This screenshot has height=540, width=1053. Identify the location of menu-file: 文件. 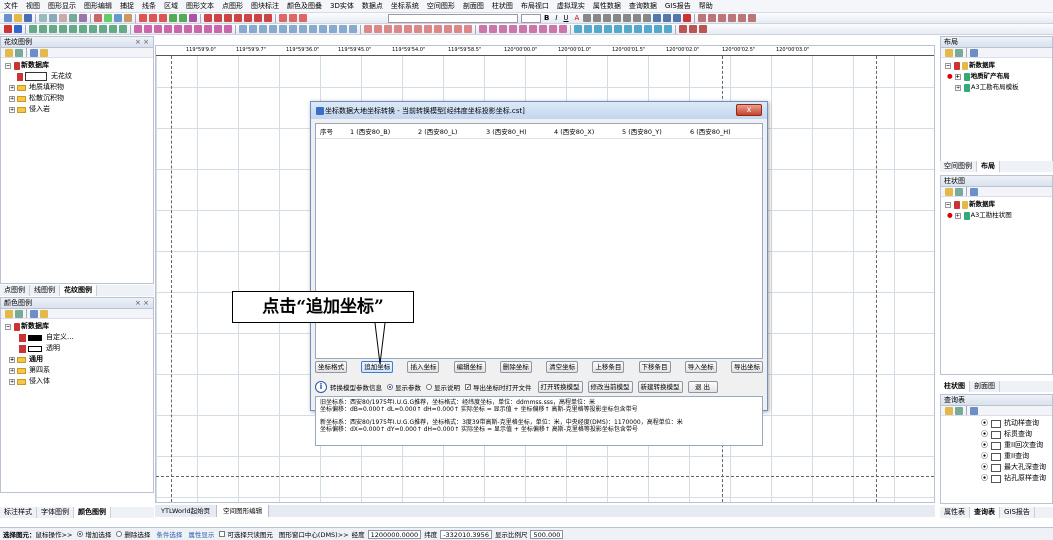
(11, 6).